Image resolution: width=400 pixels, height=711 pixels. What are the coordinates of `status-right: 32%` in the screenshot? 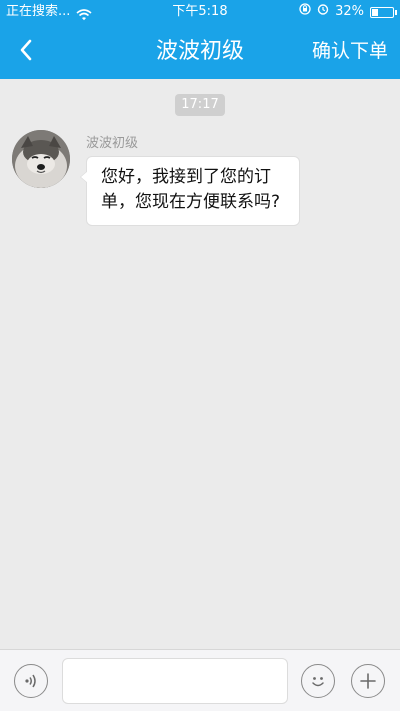 It's located at (348, 12).